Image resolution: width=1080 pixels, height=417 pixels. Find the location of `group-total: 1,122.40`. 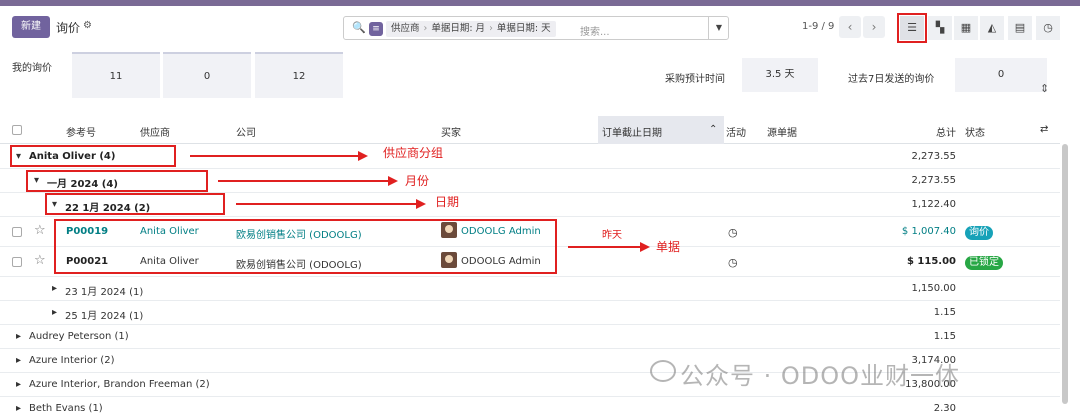

group-total: 1,122.40 is located at coordinates (933, 204).